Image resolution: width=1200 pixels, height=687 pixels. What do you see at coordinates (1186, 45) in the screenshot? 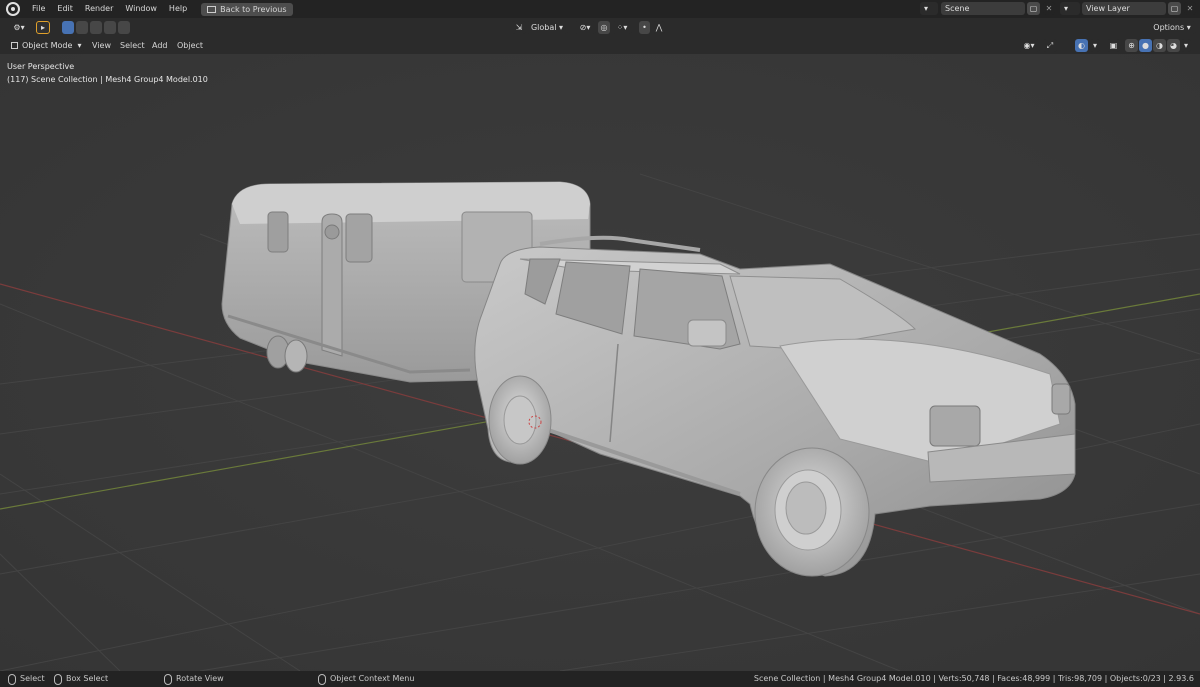
I see `shading-dropdown-icon: ▾` at bounding box center [1186, 45].